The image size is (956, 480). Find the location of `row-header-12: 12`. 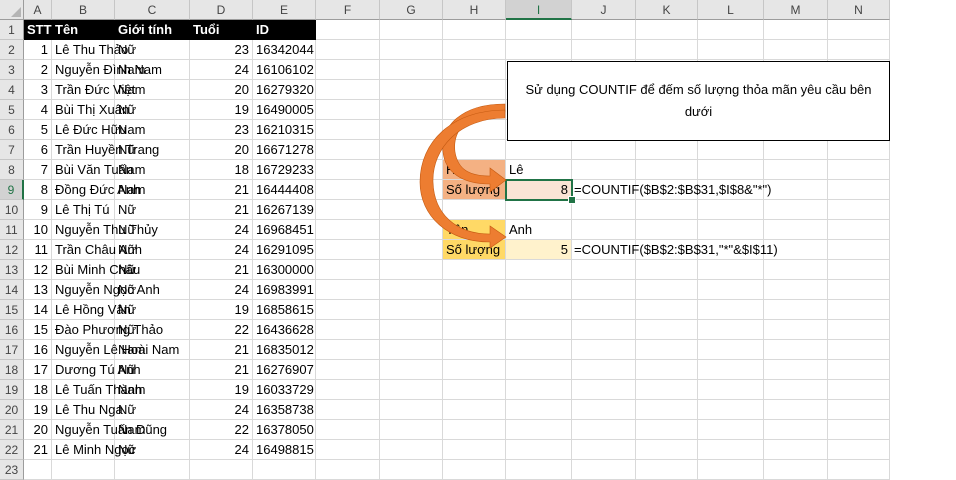

row-header-12: 12 is located at coordinates (12, 250).